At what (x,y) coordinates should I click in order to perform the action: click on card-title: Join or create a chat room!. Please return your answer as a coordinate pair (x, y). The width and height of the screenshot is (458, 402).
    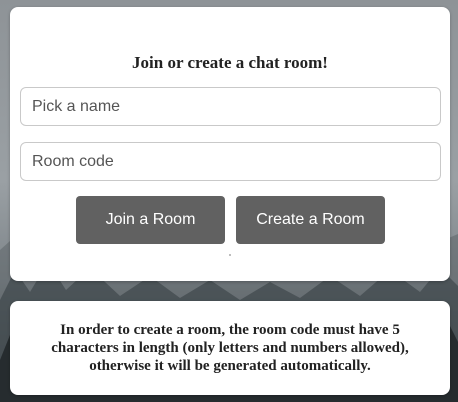
    Looking at the image, I should click on (230, 62).